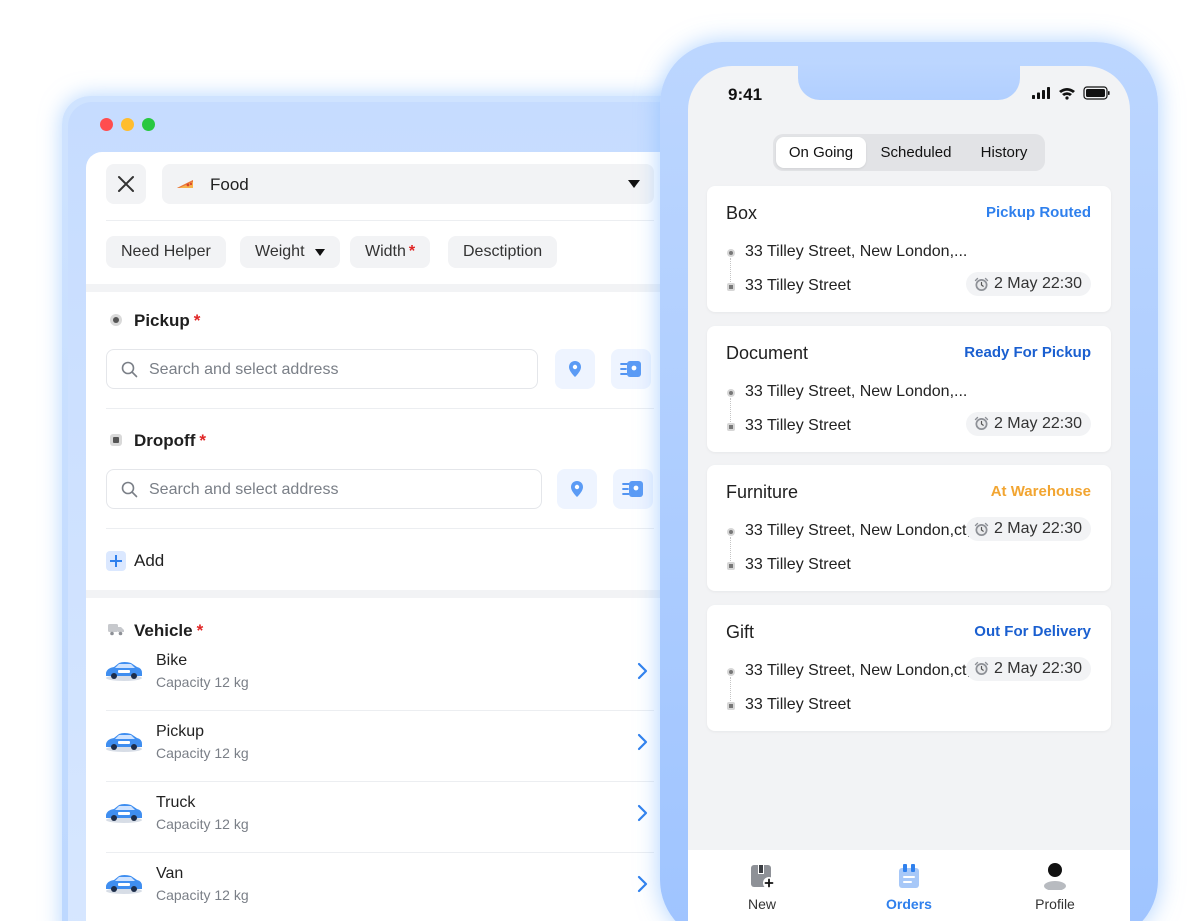  What do you see at coordinates (386, 746) in the screenshot?
I see `vehicle-option: Pickup Capacity 12 kg` at bounding box center [386, 746].